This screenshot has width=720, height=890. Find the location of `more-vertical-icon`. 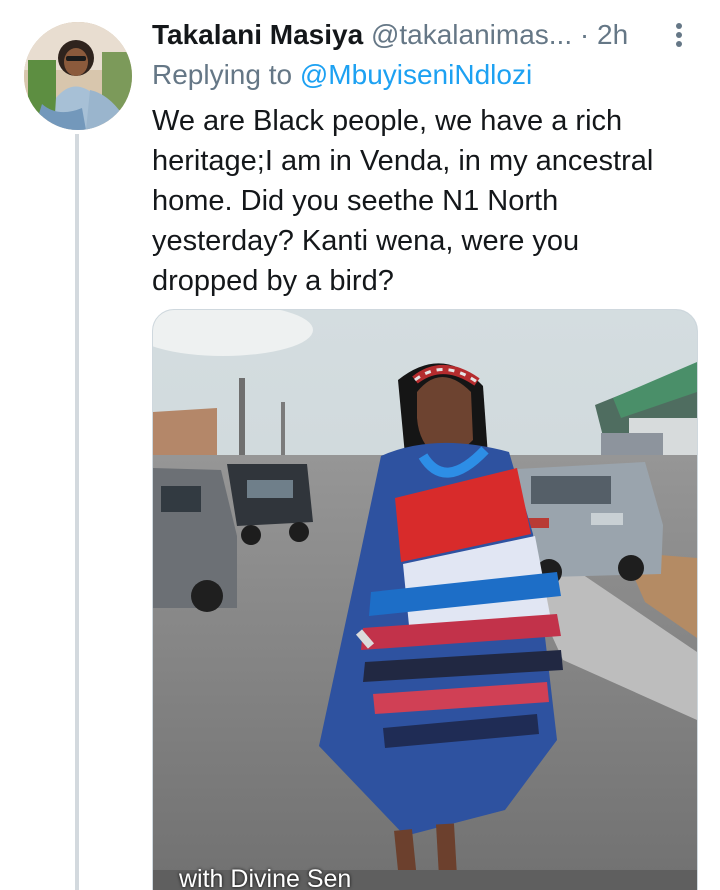

more-vertical-icon is located at coordinates (679, 35).